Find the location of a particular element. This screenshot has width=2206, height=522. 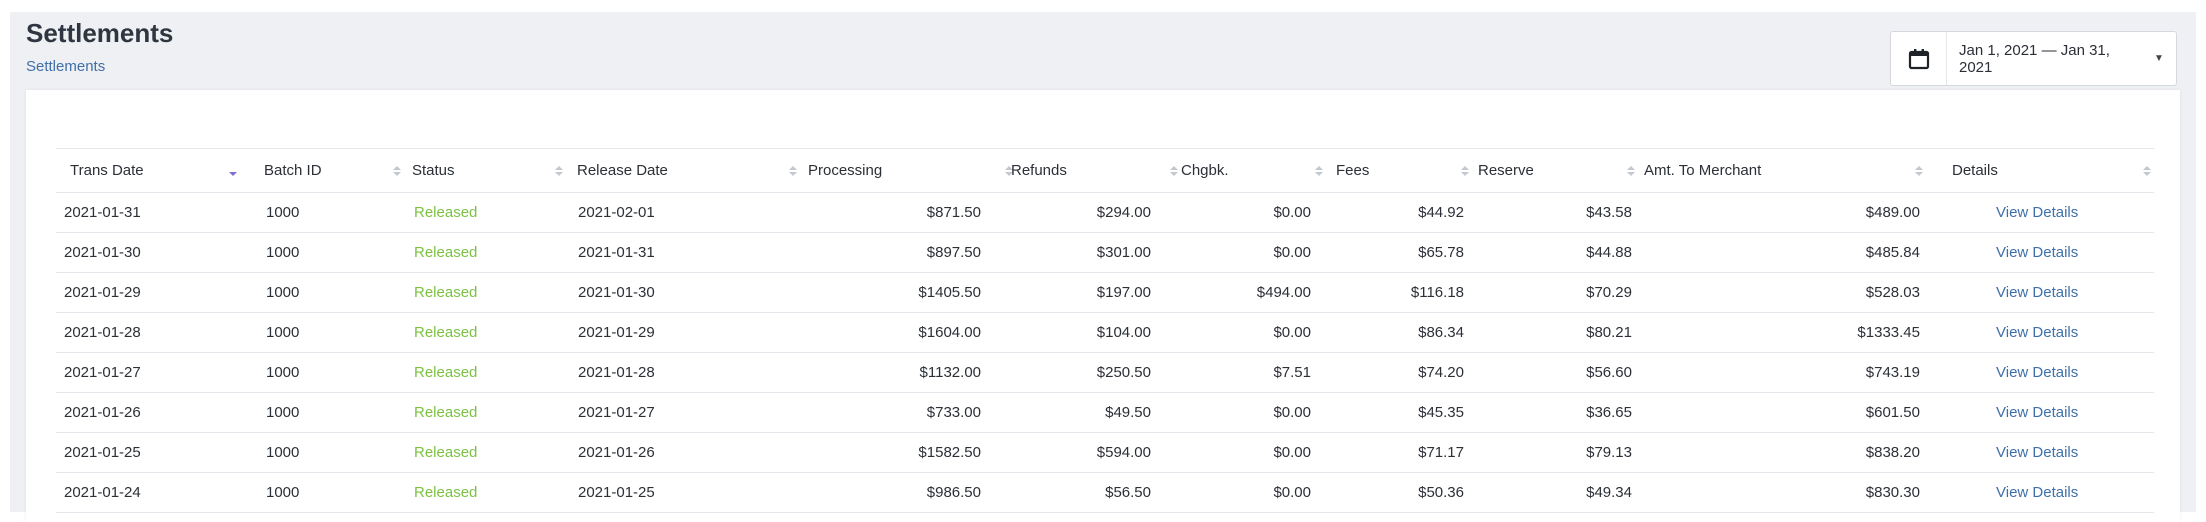

cell-release-date: 2021-01-27 is located at coordinates (616, 412).